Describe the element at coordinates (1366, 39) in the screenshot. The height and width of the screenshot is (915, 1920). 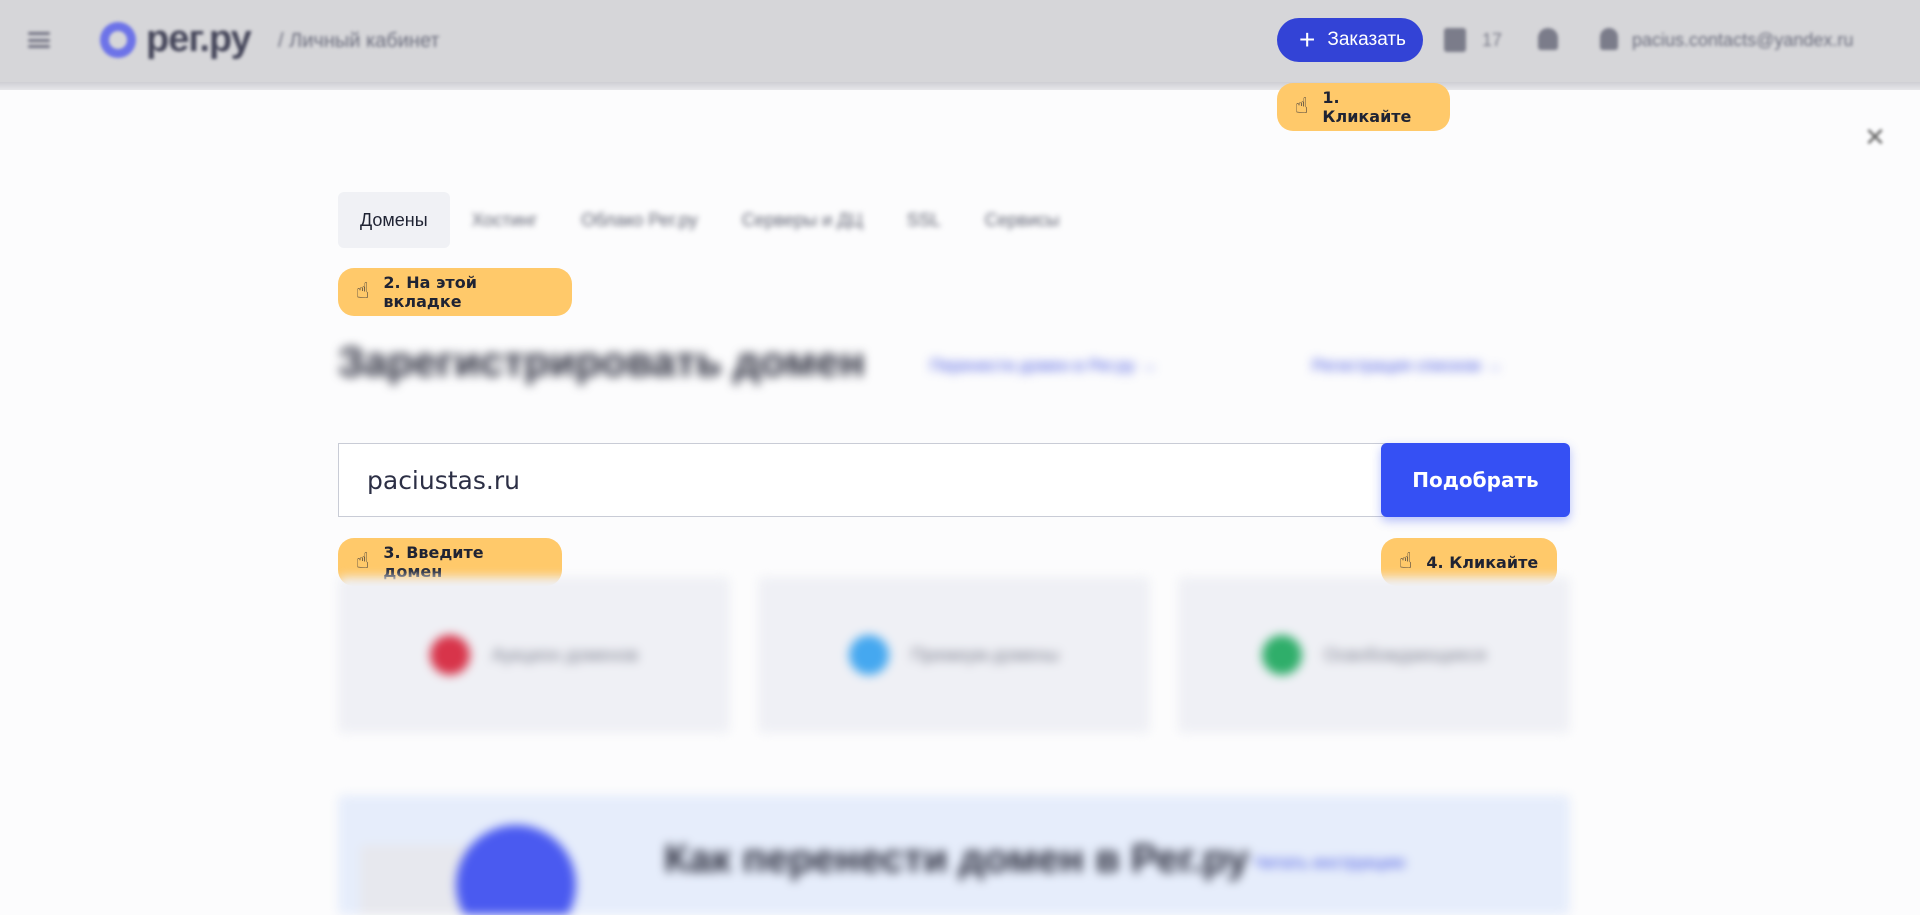
I see `order-button-label: Заказать` at that location.